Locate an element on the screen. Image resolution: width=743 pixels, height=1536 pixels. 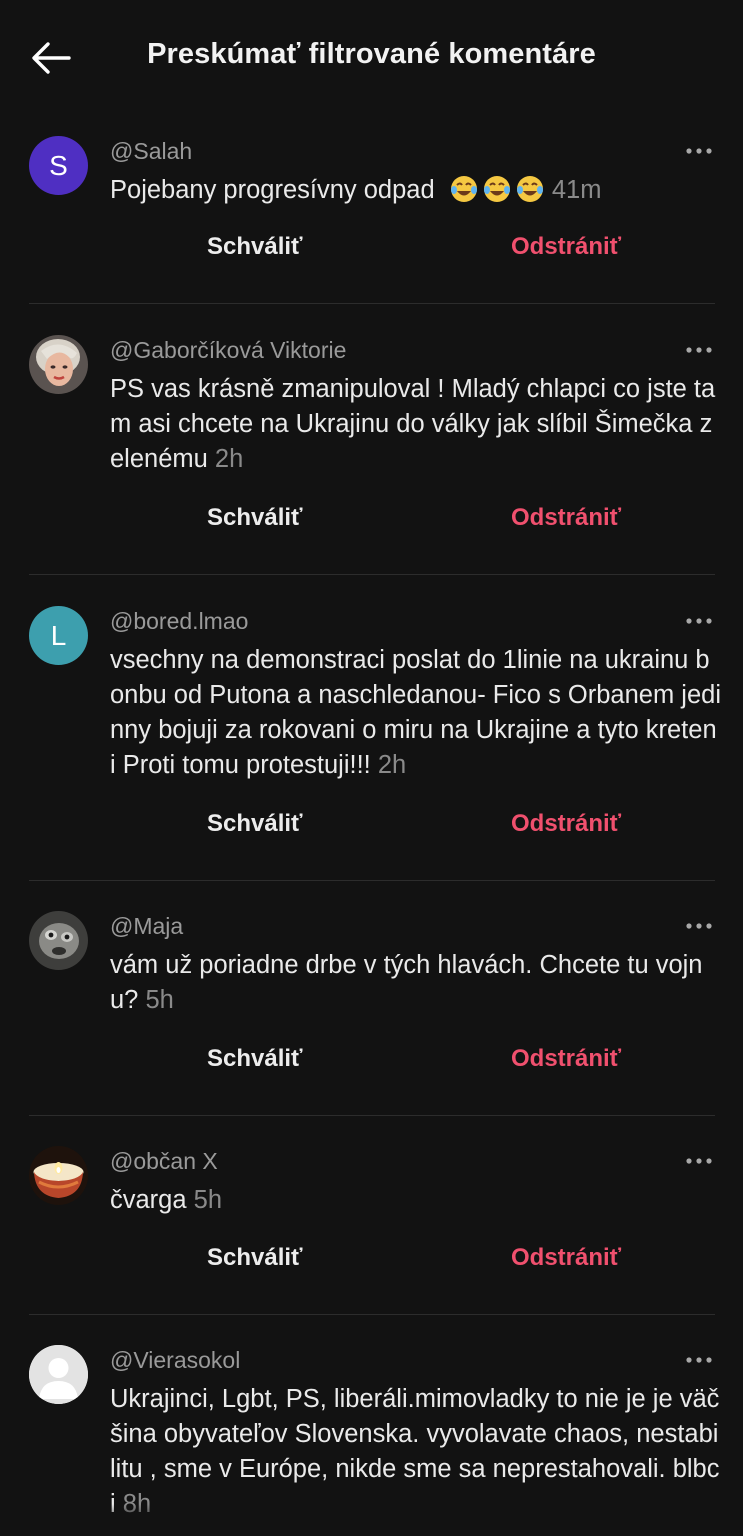
username: @Salah is located at coordinates (151, 151).